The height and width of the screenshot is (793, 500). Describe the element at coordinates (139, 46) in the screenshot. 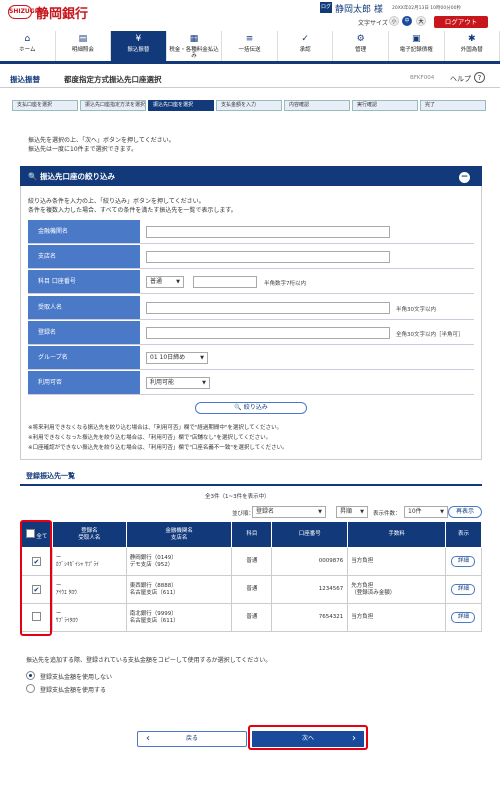

I see `nav-transfer: ¥ 振込振替` at that location.